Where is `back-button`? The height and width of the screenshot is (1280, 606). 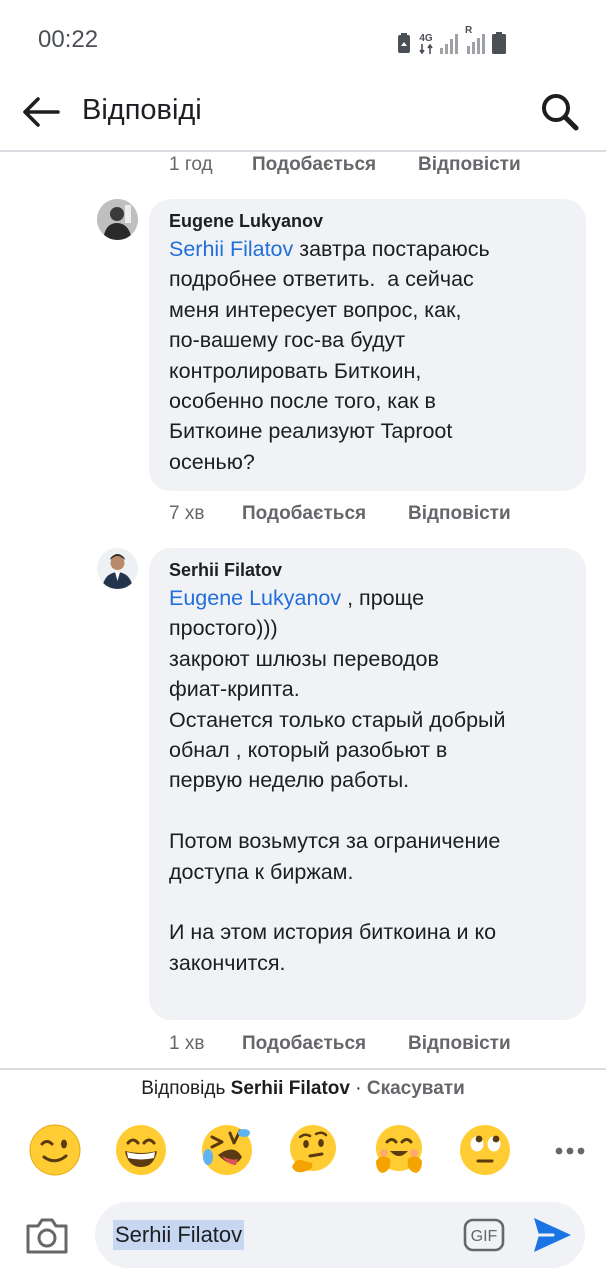
back-button is located at coordinates (42, 112).